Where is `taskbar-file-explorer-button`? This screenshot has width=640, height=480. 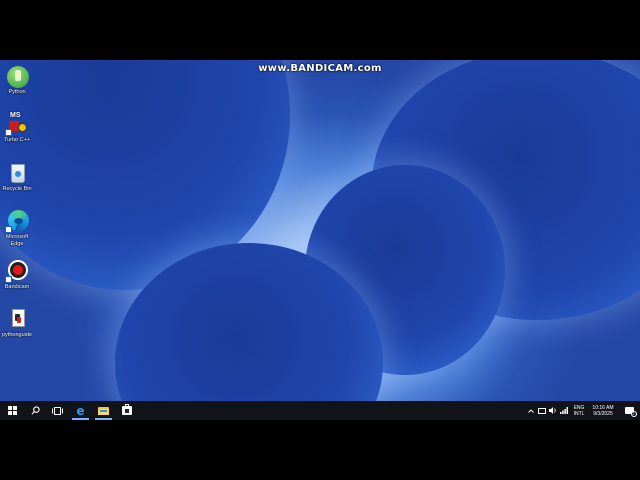
taskbar-file-explorer-button is located at coordinates (103, 410).